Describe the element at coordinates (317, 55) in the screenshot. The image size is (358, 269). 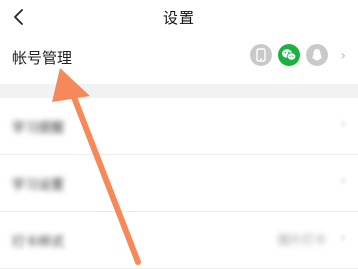
I see `qq-icon` at that location.